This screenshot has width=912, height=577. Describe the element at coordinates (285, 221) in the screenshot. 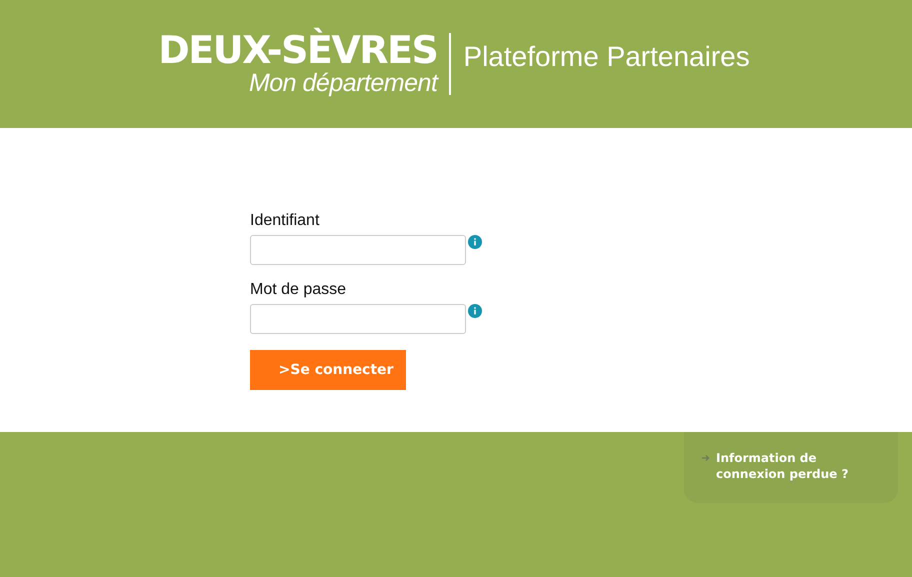

I see `field-label: Identifiant` at that location.